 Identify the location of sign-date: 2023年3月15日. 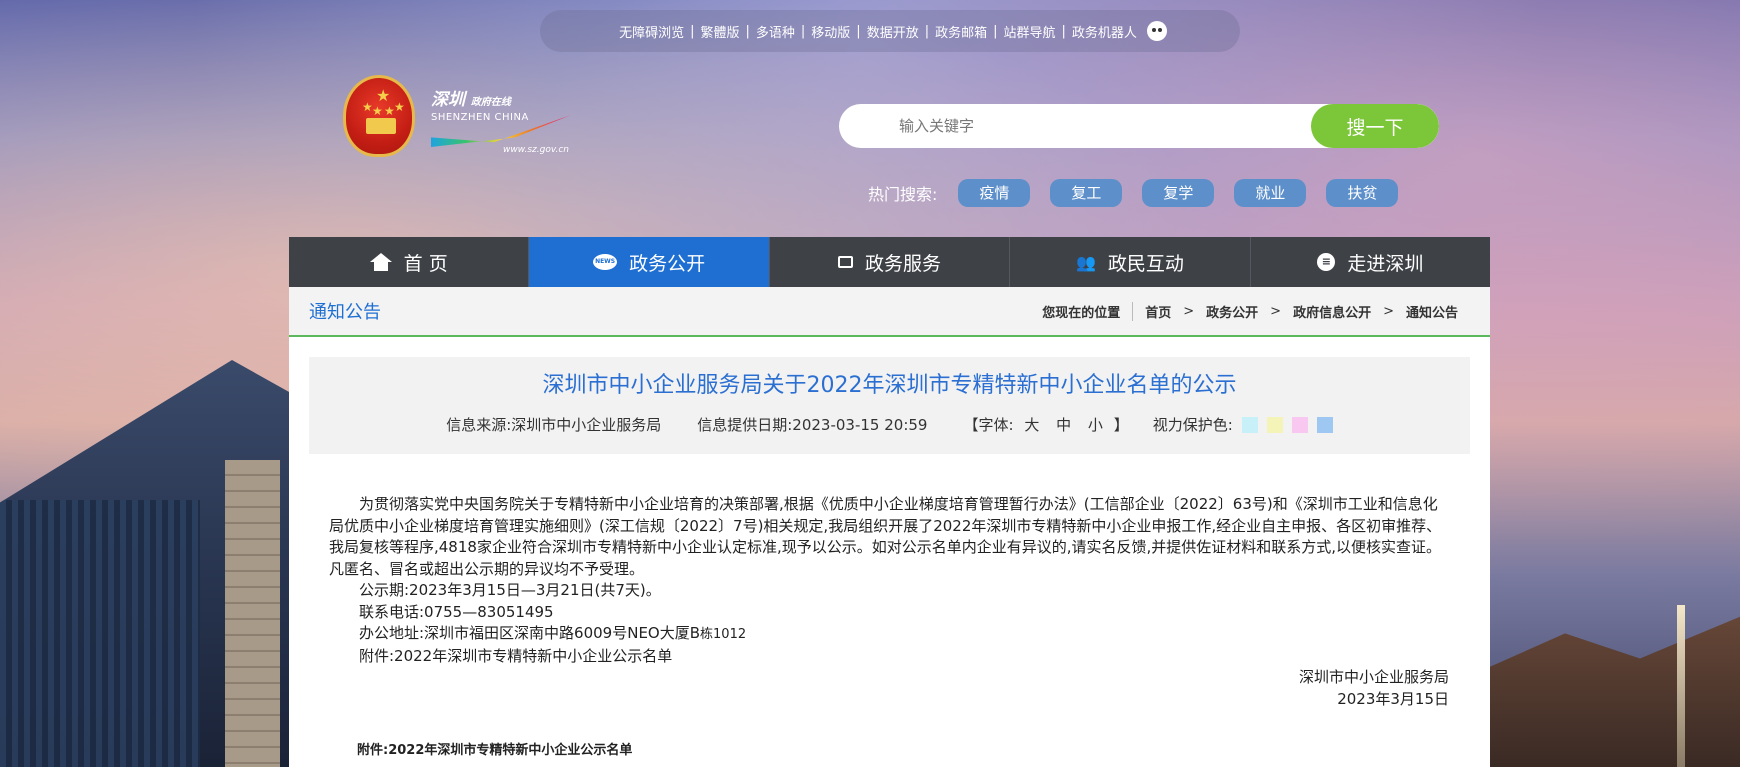
(1393, 698).